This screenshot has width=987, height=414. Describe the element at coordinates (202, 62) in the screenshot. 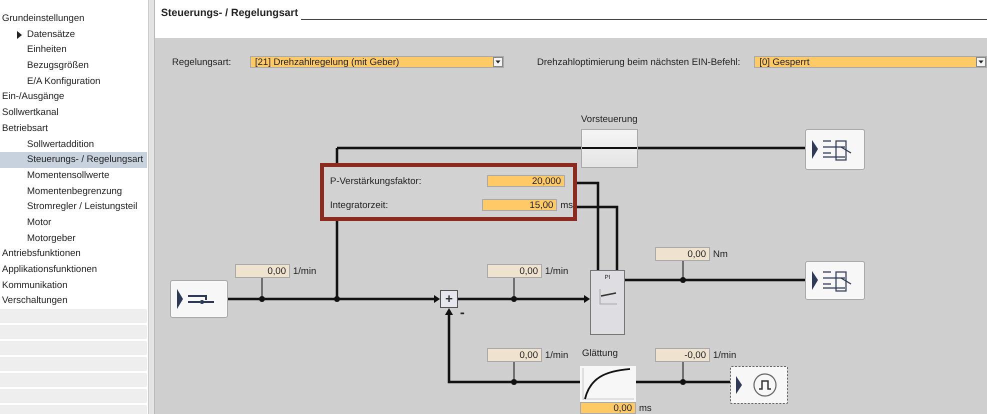

I see `setting-label: Regelungsart:` at that location.